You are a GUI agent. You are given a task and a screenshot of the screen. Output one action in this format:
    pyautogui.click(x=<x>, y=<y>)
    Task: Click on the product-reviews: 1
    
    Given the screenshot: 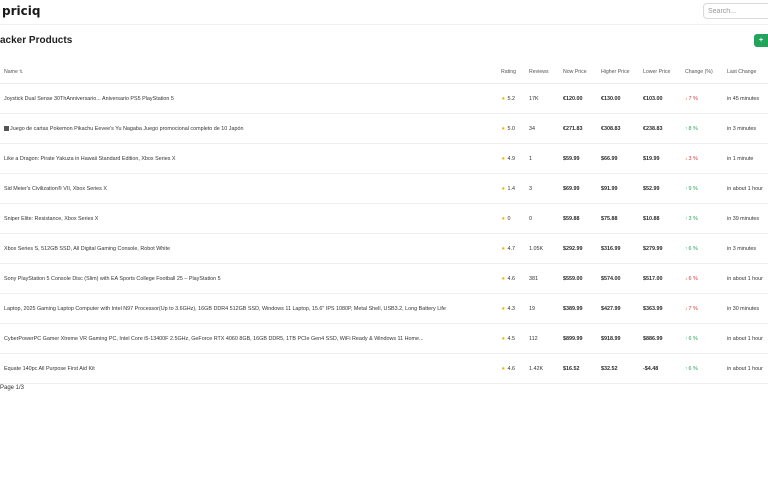 What is the action you would take?
    pyautogui.click(x=546, y=158)
    